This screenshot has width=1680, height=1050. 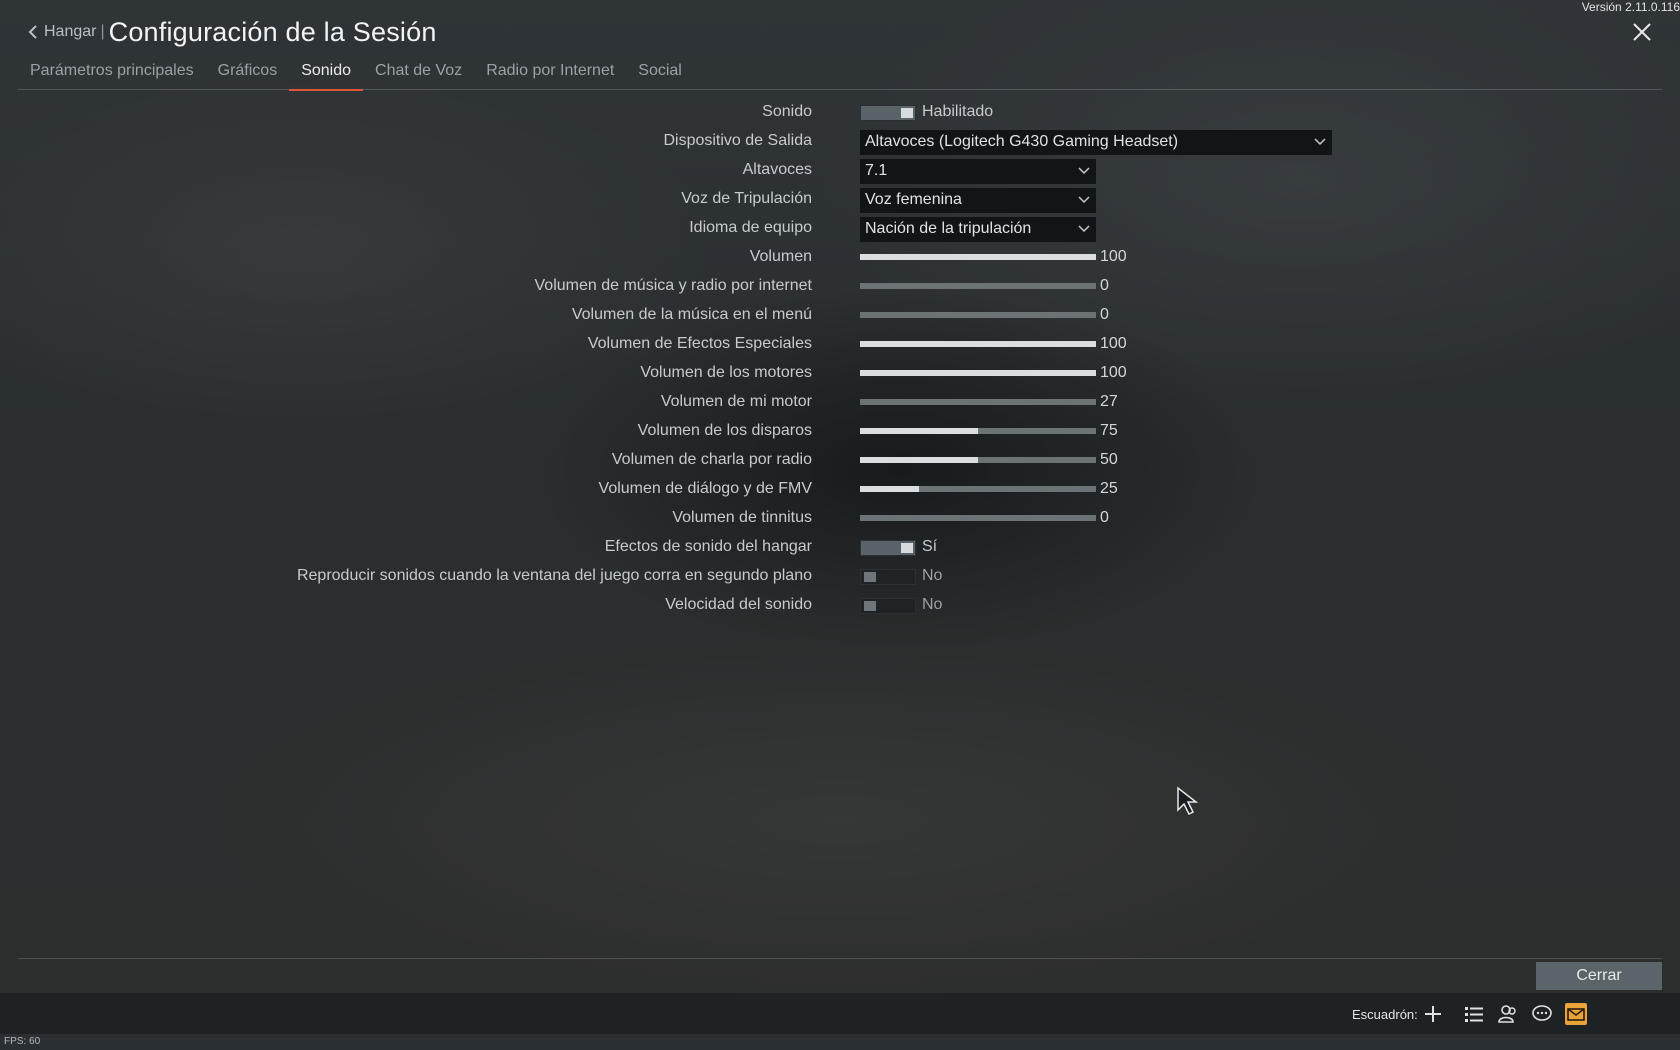 I want to click on tab-radio-por-internet: Radio por Internet, so click(x=550, y=73).